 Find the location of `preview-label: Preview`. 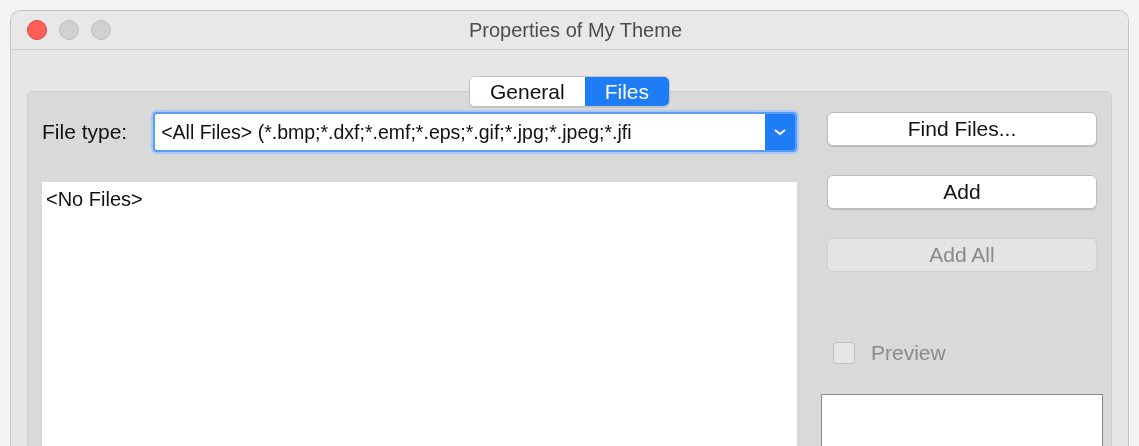

preview-label: Preview is located at coordinates (908, 353).